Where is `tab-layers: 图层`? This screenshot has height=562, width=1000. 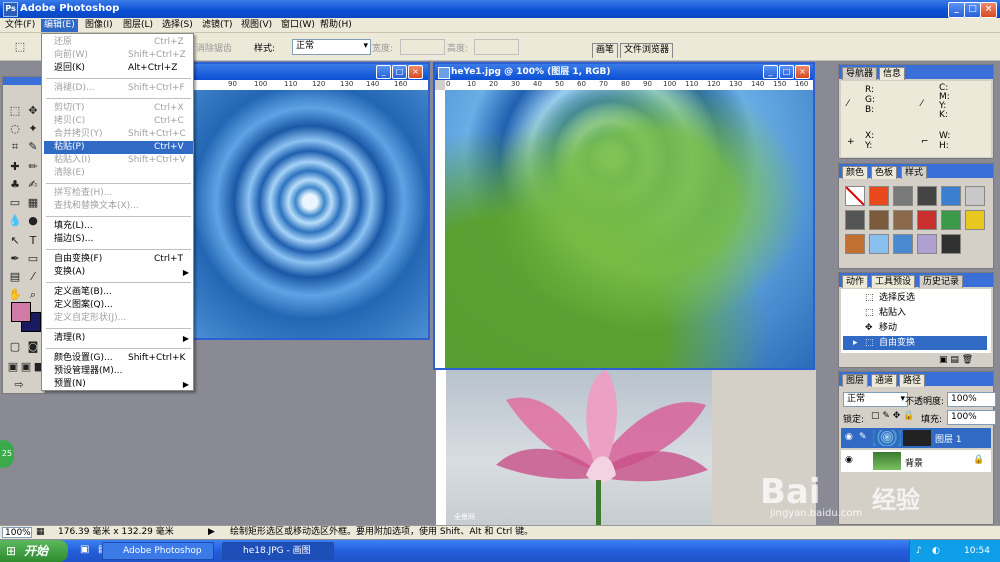
tab-layers: 图层 is located at coordinates (855, 380).